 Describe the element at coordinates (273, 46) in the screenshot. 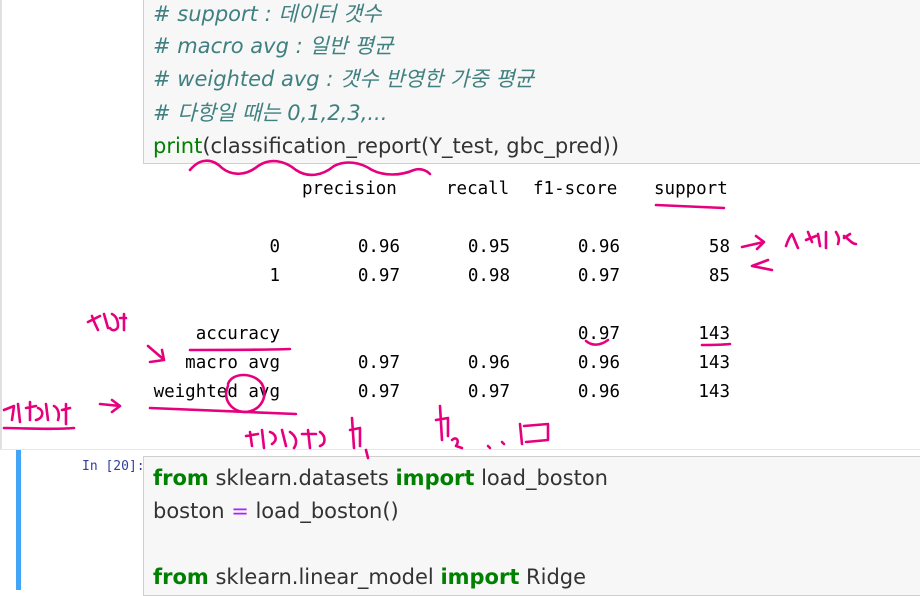

I see `code-comment-macro: # macro avg : 일반 평균` at that location.